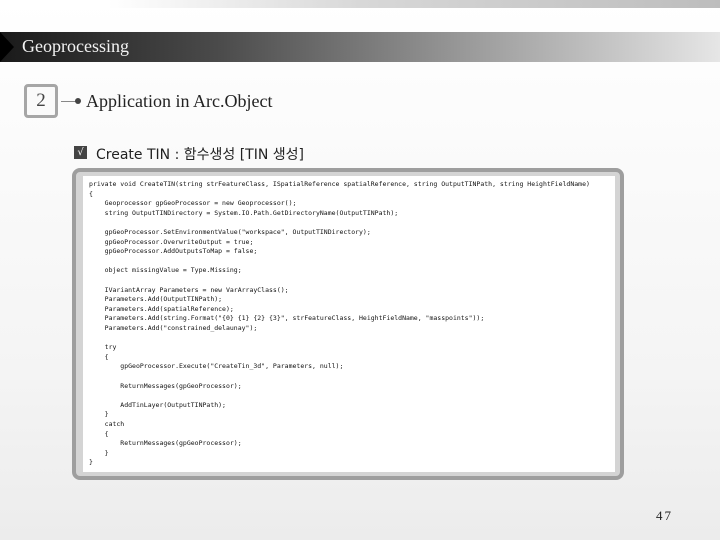 The height and width of the screenshot is (540, 720). I want to click on code-line: catch, so click(107, 424).